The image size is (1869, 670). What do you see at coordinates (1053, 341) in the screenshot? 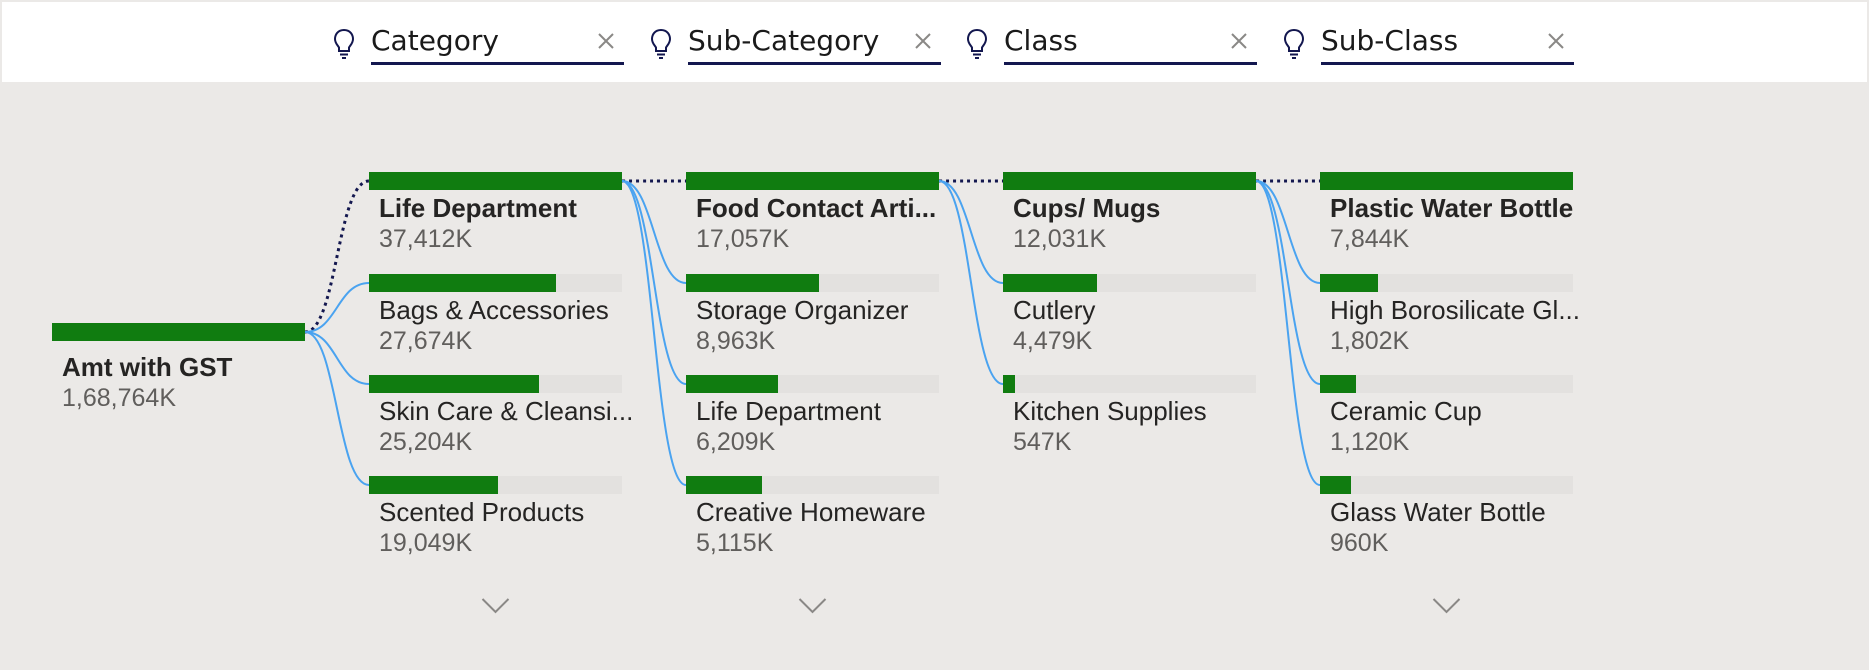
I see `node-value: 4,479K` at bounding box center [1053, 341].